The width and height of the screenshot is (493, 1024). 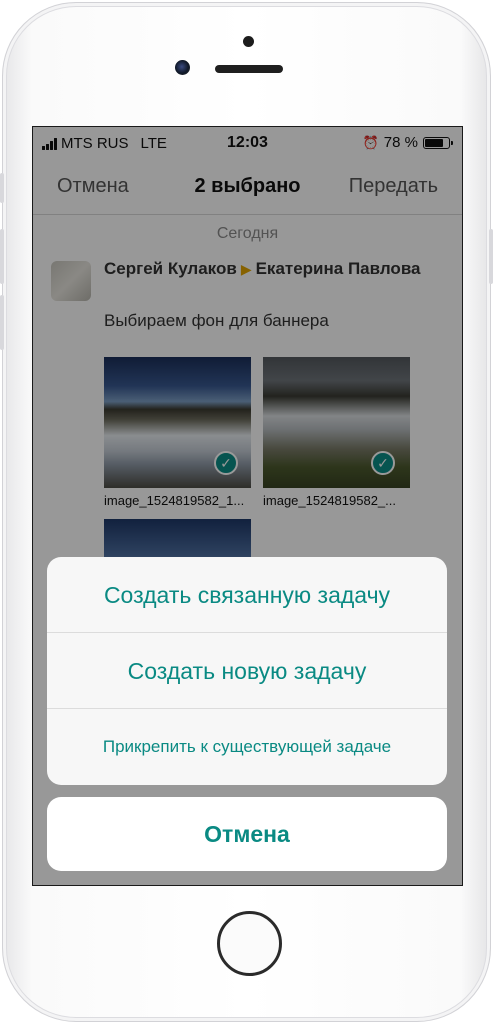 What do you see at coordinates (182, 67) in the screenshot?
I see `front-camera-icon` at bounding box center [182, 67].